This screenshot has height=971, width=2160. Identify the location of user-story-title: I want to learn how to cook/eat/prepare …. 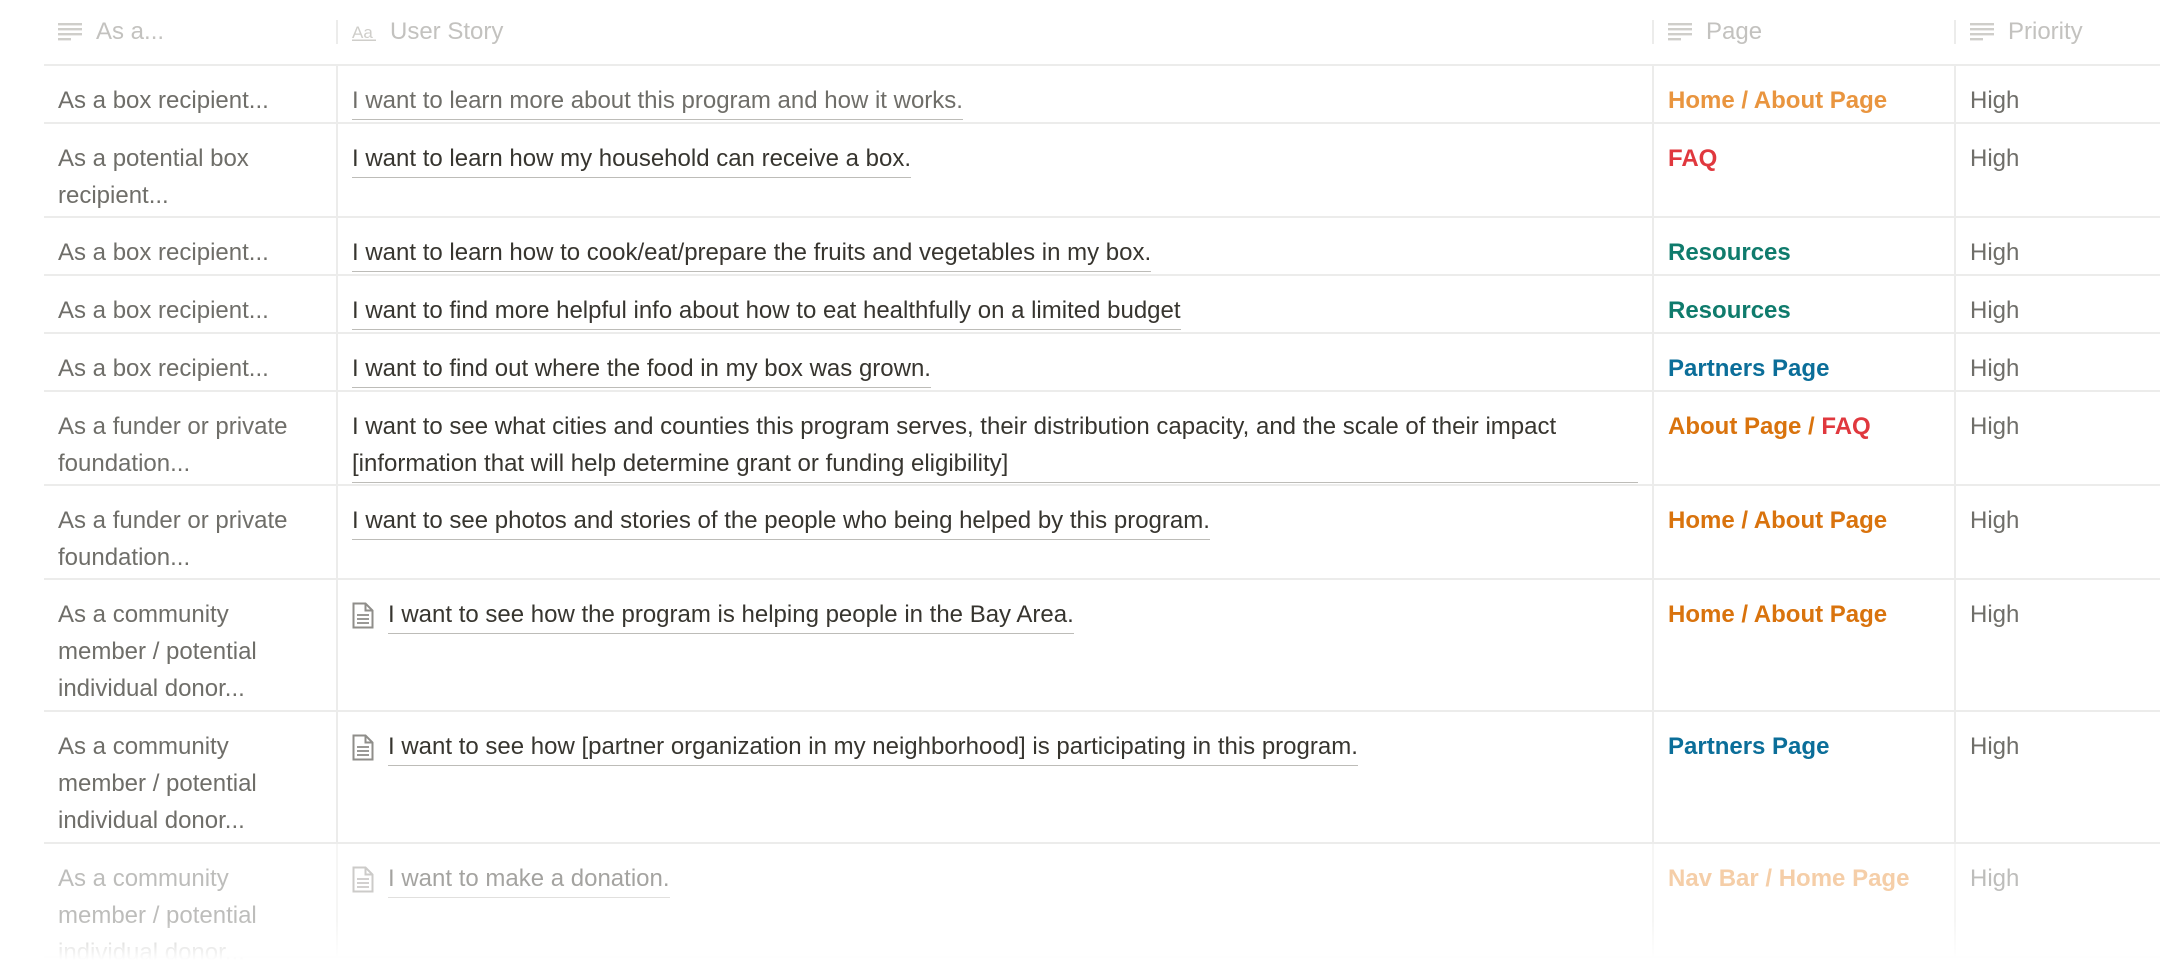
(752, 253).